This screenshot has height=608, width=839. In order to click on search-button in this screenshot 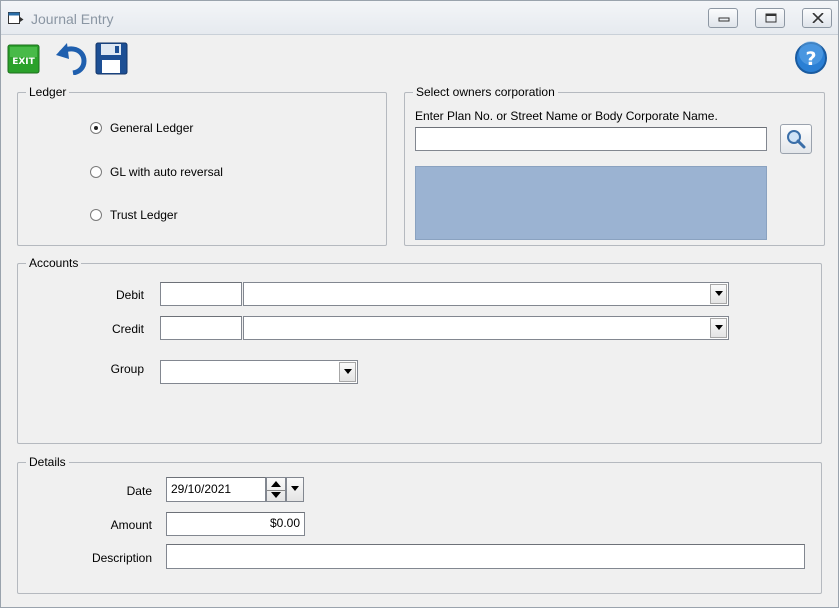, I will do `click(796, 139)`.